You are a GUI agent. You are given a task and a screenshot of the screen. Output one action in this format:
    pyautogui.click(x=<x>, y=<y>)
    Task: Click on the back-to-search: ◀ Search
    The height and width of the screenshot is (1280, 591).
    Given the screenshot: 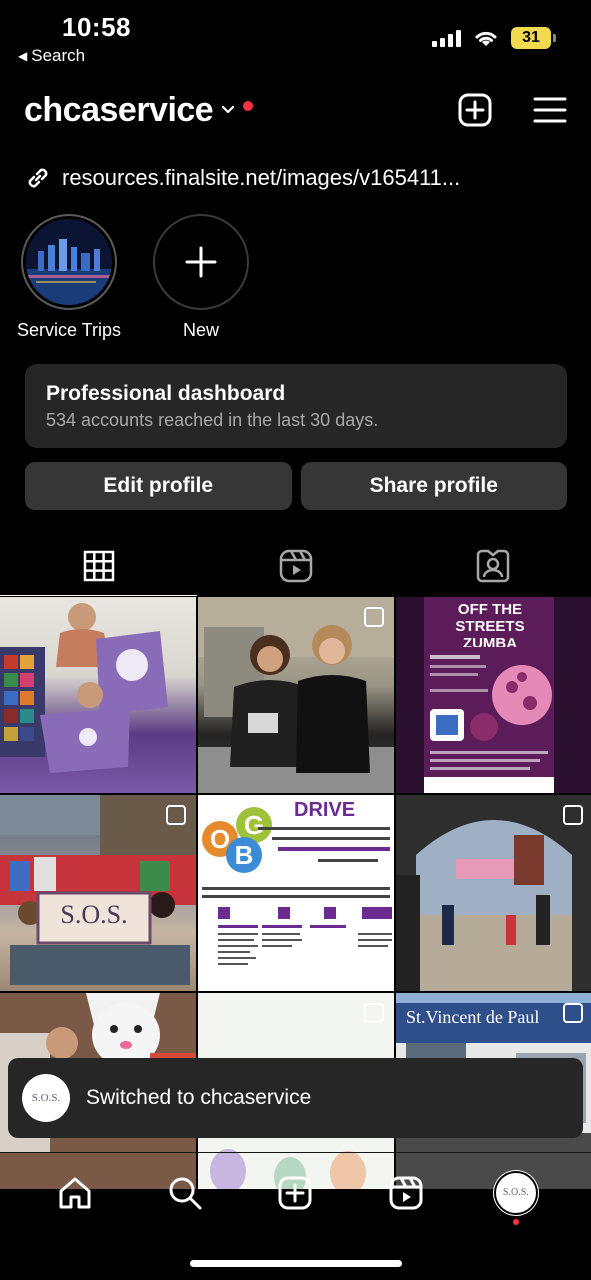 What is the action you would take?
    pyautogui.click(x=51, y=56)
    